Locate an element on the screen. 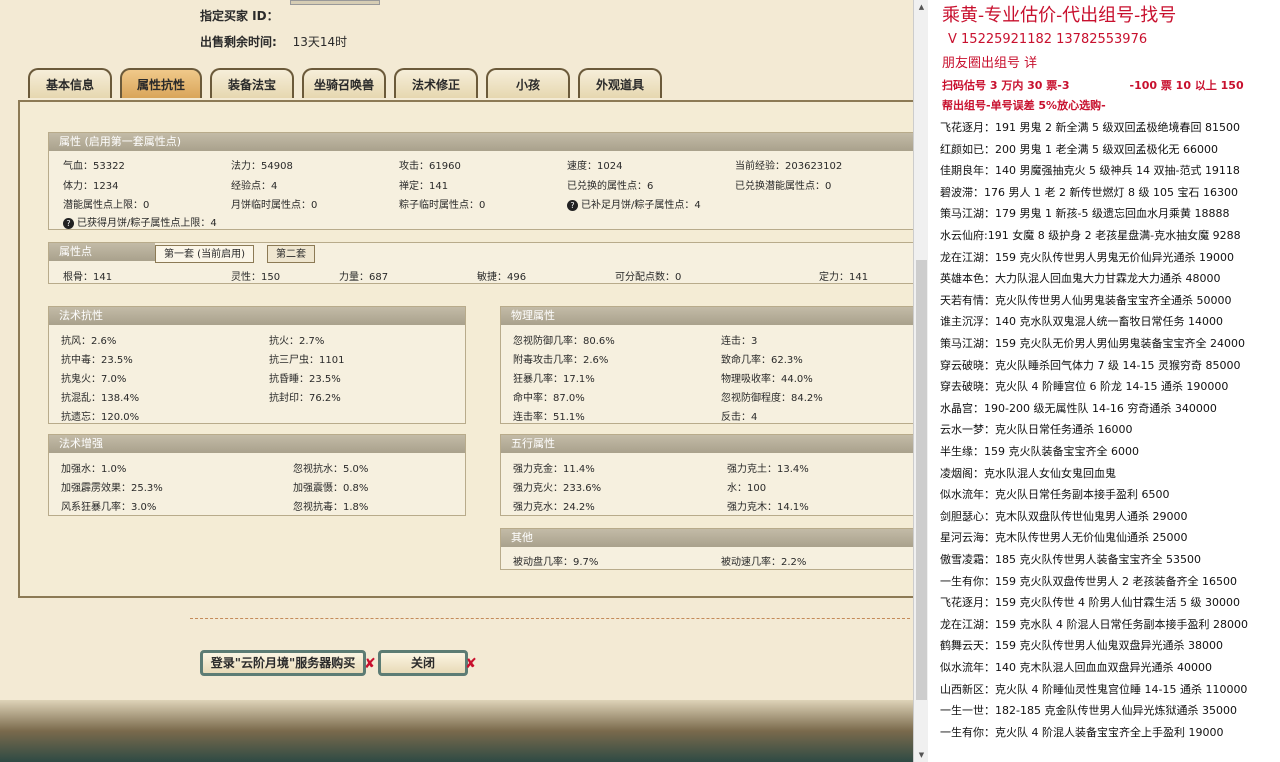  list-item: 鹤舞云天：159 克火队传世男人仙鬼双盘异光通杀 38000 is located at coordinates (1081, 646).